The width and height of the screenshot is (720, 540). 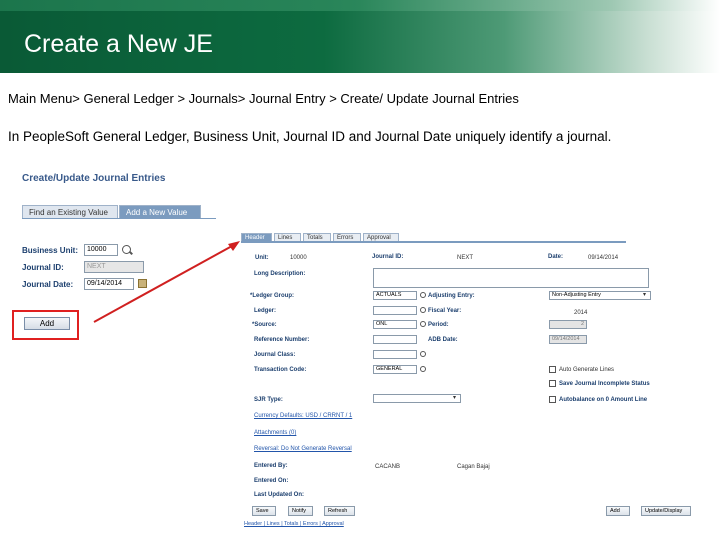 I want to click on journal-id-input: NEXT, so click(x=114, y=267).